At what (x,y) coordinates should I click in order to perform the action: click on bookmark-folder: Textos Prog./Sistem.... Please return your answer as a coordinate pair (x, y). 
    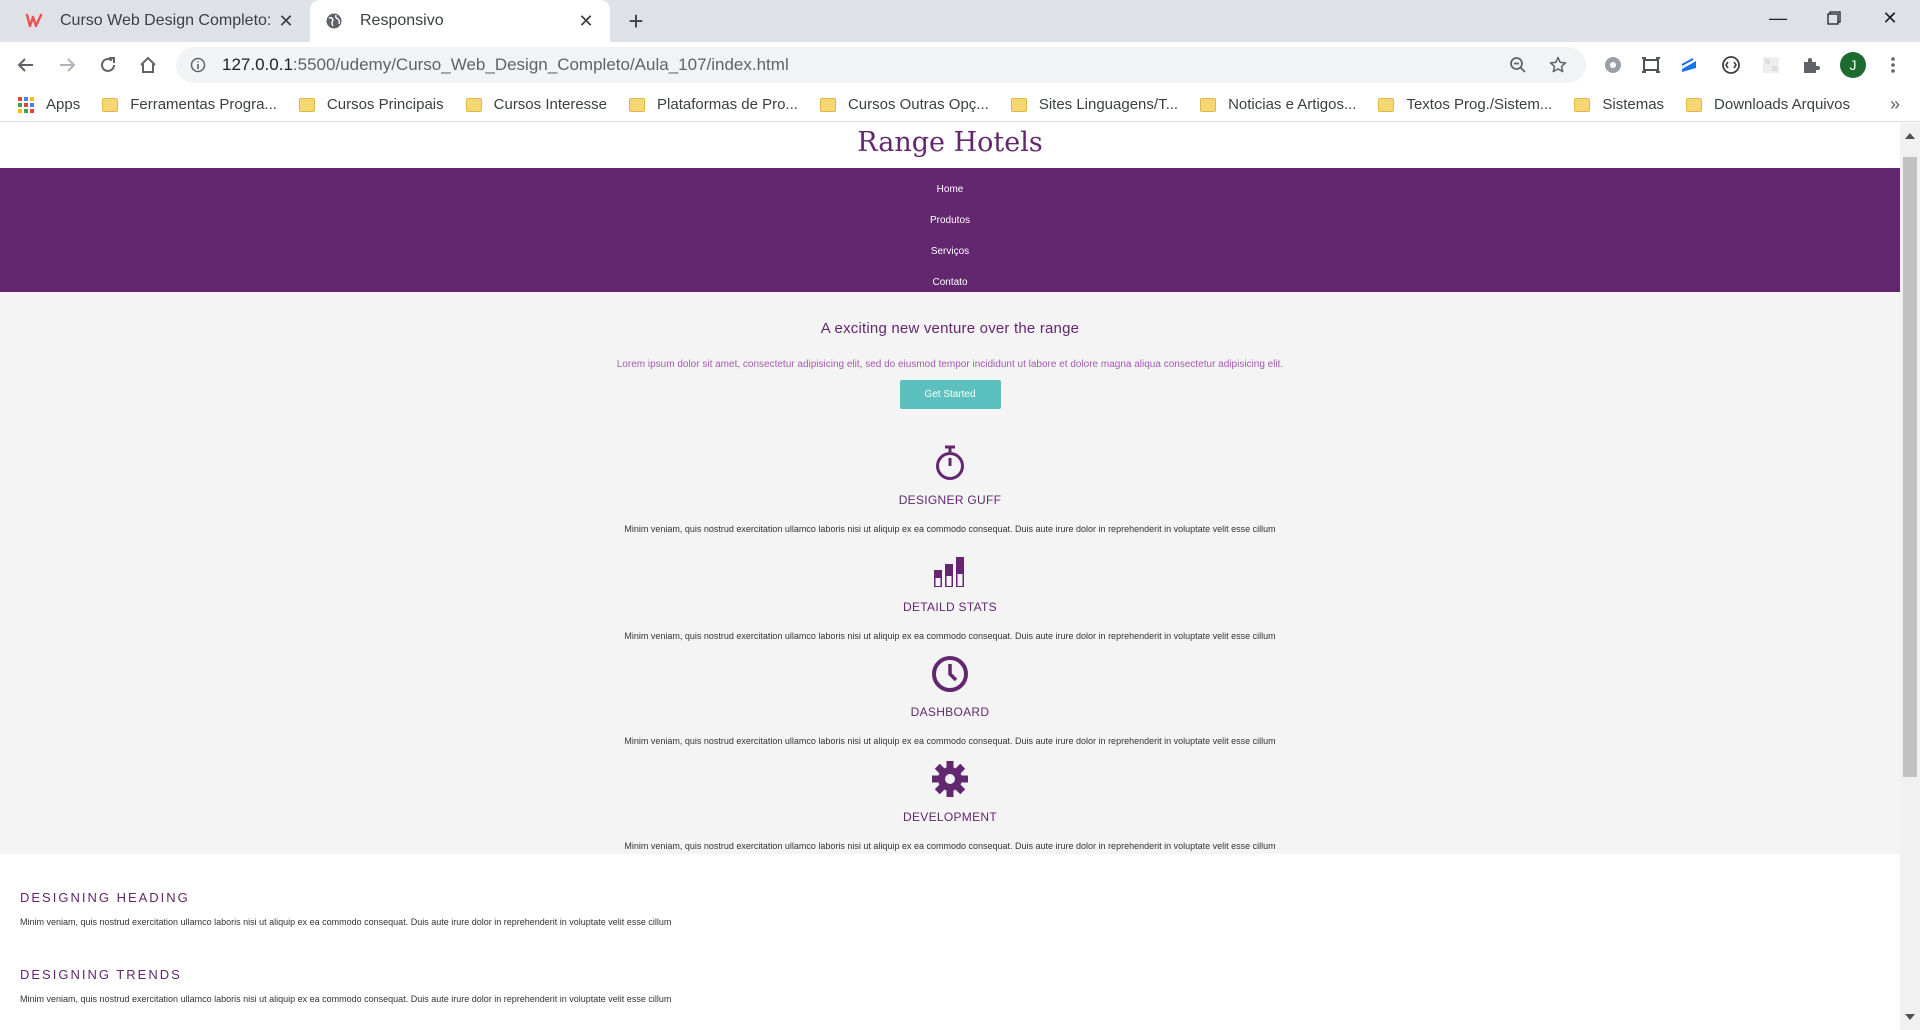
    Looking at the image, I should click on (1465, 104).